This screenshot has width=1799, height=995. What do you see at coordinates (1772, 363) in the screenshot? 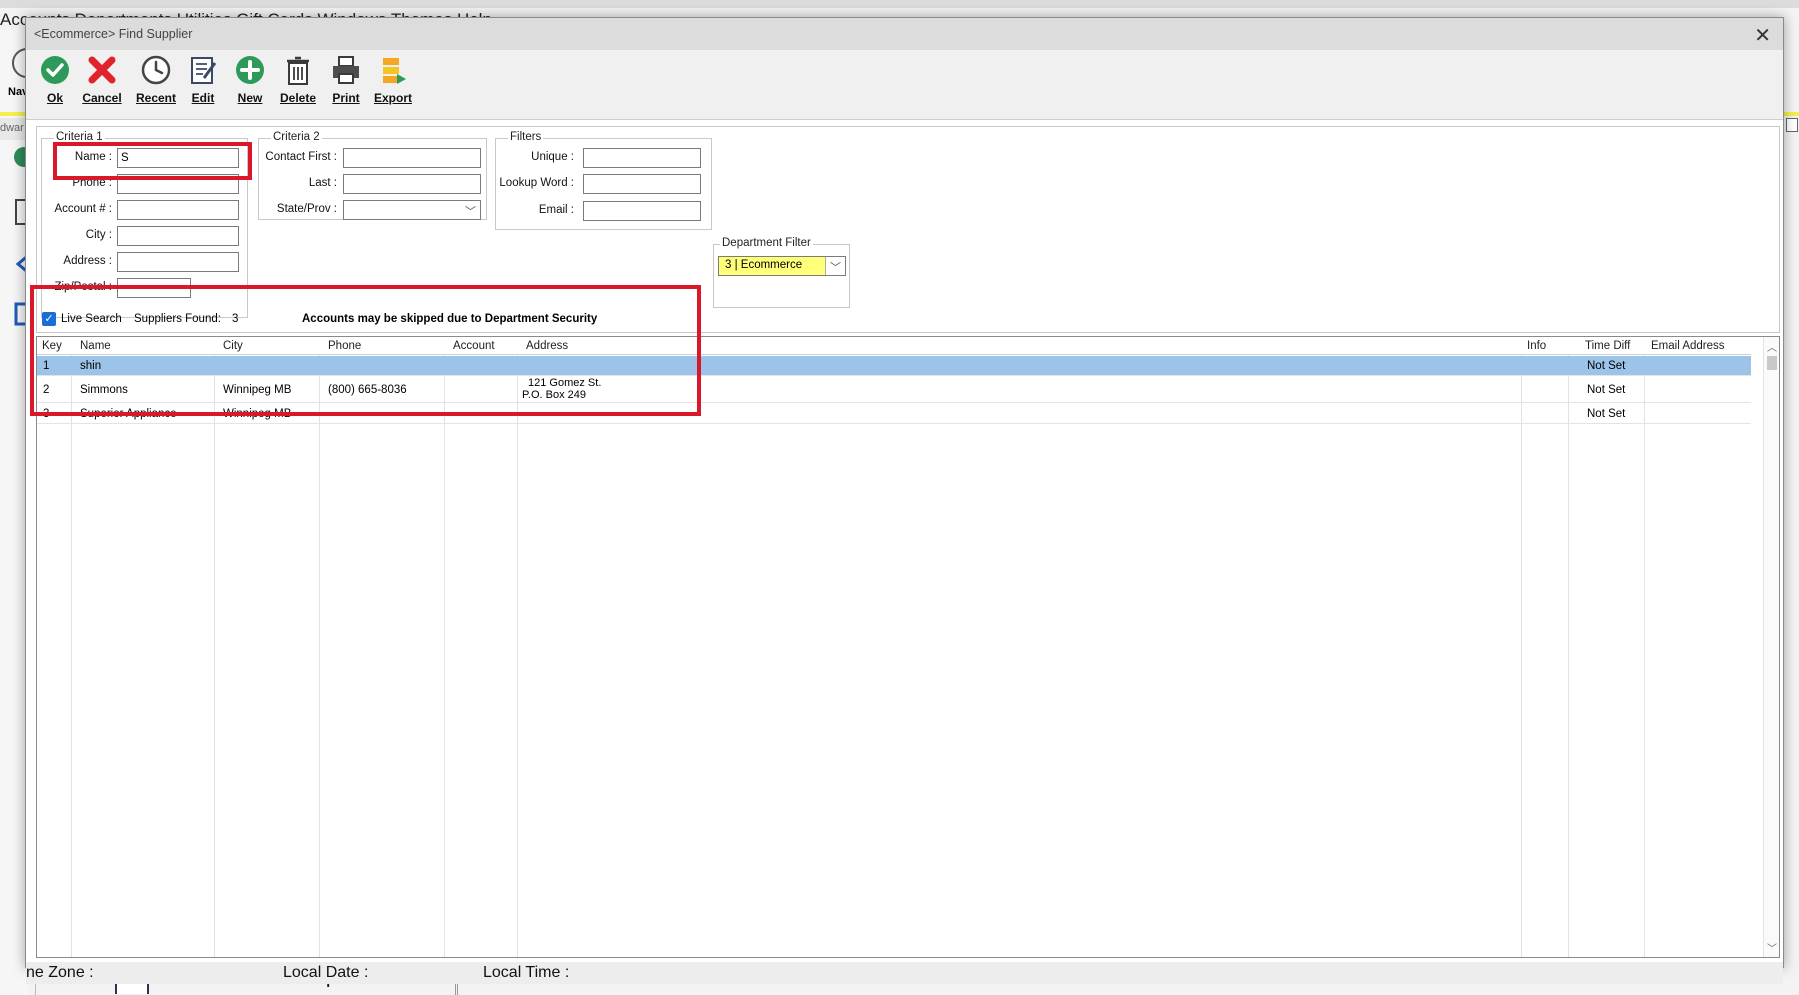
I see `scroll-thumb` at bounding box center [1772, 363].